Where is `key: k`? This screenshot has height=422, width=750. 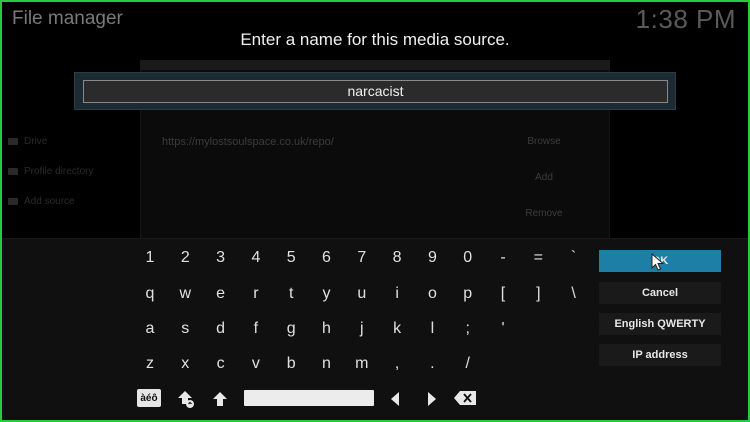
key: k is located at coordinates (397, 329).